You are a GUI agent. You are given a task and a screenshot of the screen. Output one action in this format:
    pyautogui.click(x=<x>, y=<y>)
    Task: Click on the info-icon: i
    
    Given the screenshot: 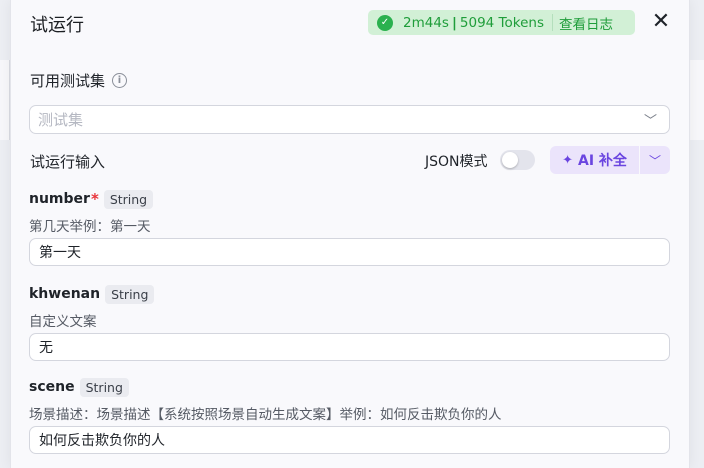 What is the action you would take?
    pyautogui.click(x=120, y=80)
    